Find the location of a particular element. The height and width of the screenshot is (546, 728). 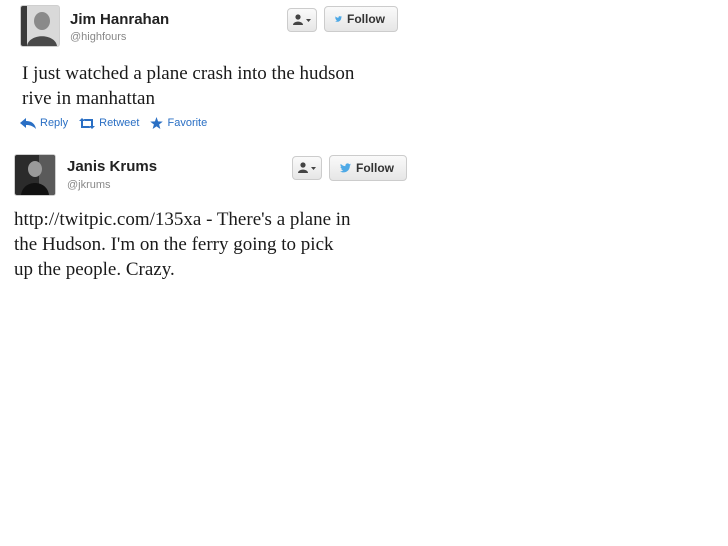

tweet-actions: Reply Retweet Favorite is located at coordinates (119, 123).